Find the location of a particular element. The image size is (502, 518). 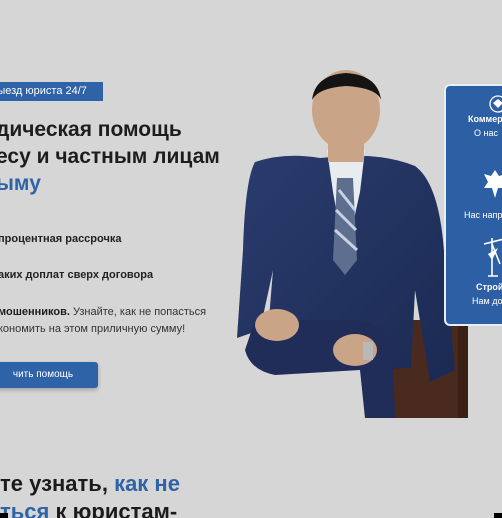

hero-heading-line1: дическая помощь is located at coordinates (91, 129).